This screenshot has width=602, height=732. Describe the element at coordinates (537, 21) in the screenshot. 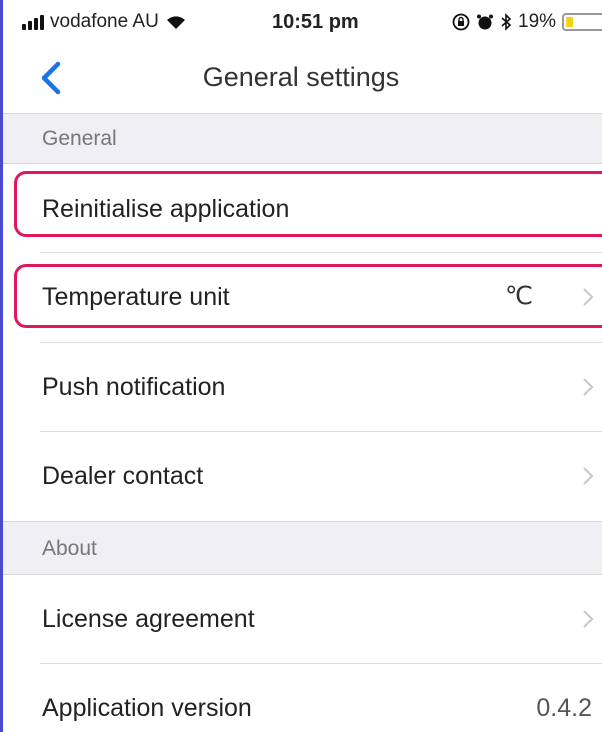

I see `battery-percent: 19%` at that location.